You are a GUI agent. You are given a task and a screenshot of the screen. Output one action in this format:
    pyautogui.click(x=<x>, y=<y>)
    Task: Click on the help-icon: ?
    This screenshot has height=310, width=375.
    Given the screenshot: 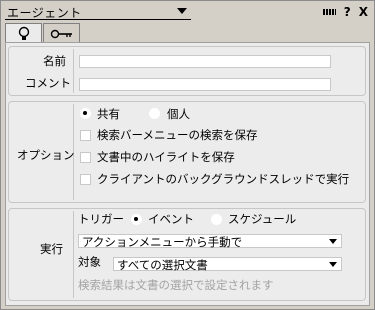 What is the action you would take?
    pyautogui.click(x=347, y=12)
    